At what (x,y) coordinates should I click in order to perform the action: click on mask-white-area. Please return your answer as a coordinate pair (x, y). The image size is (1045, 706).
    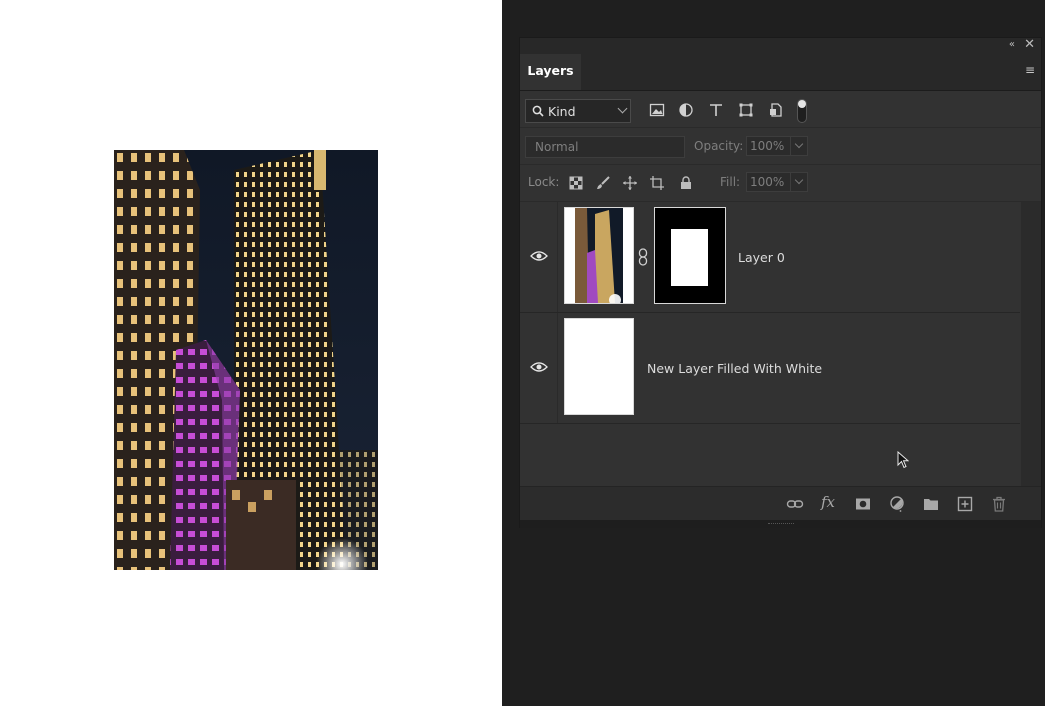
    Looking at the image, I should click on (689, 257).